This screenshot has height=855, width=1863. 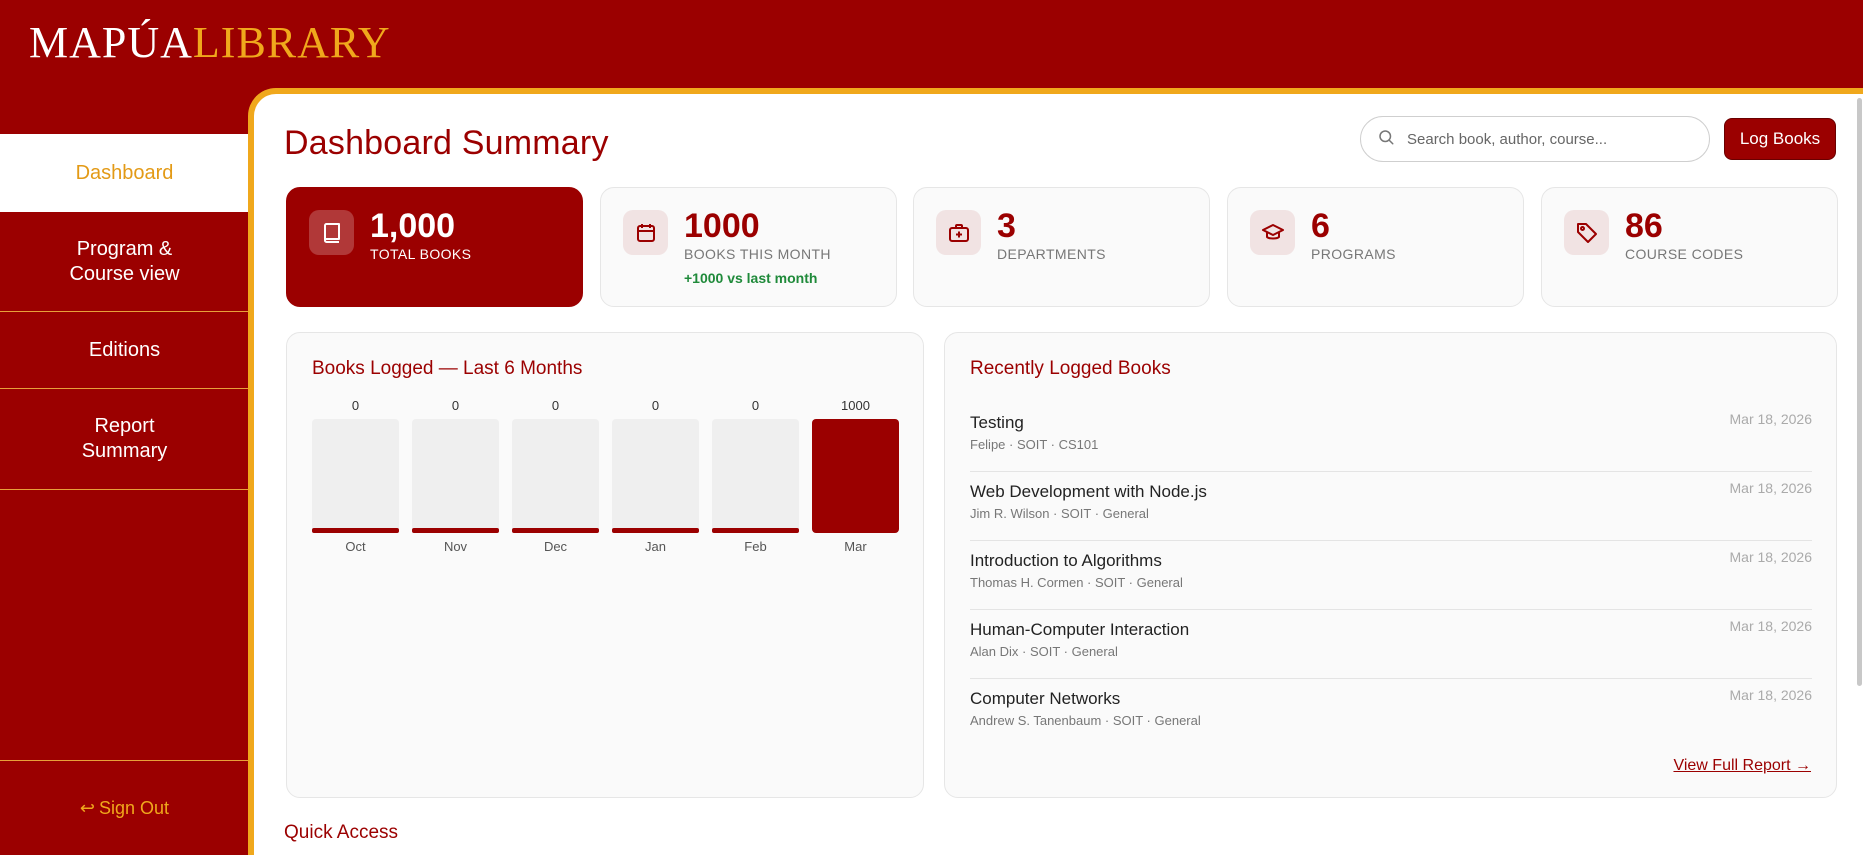 I want to click on stat-card-total-books: 1,000 TOTAL BOOKS, so click(x=434, y=247).